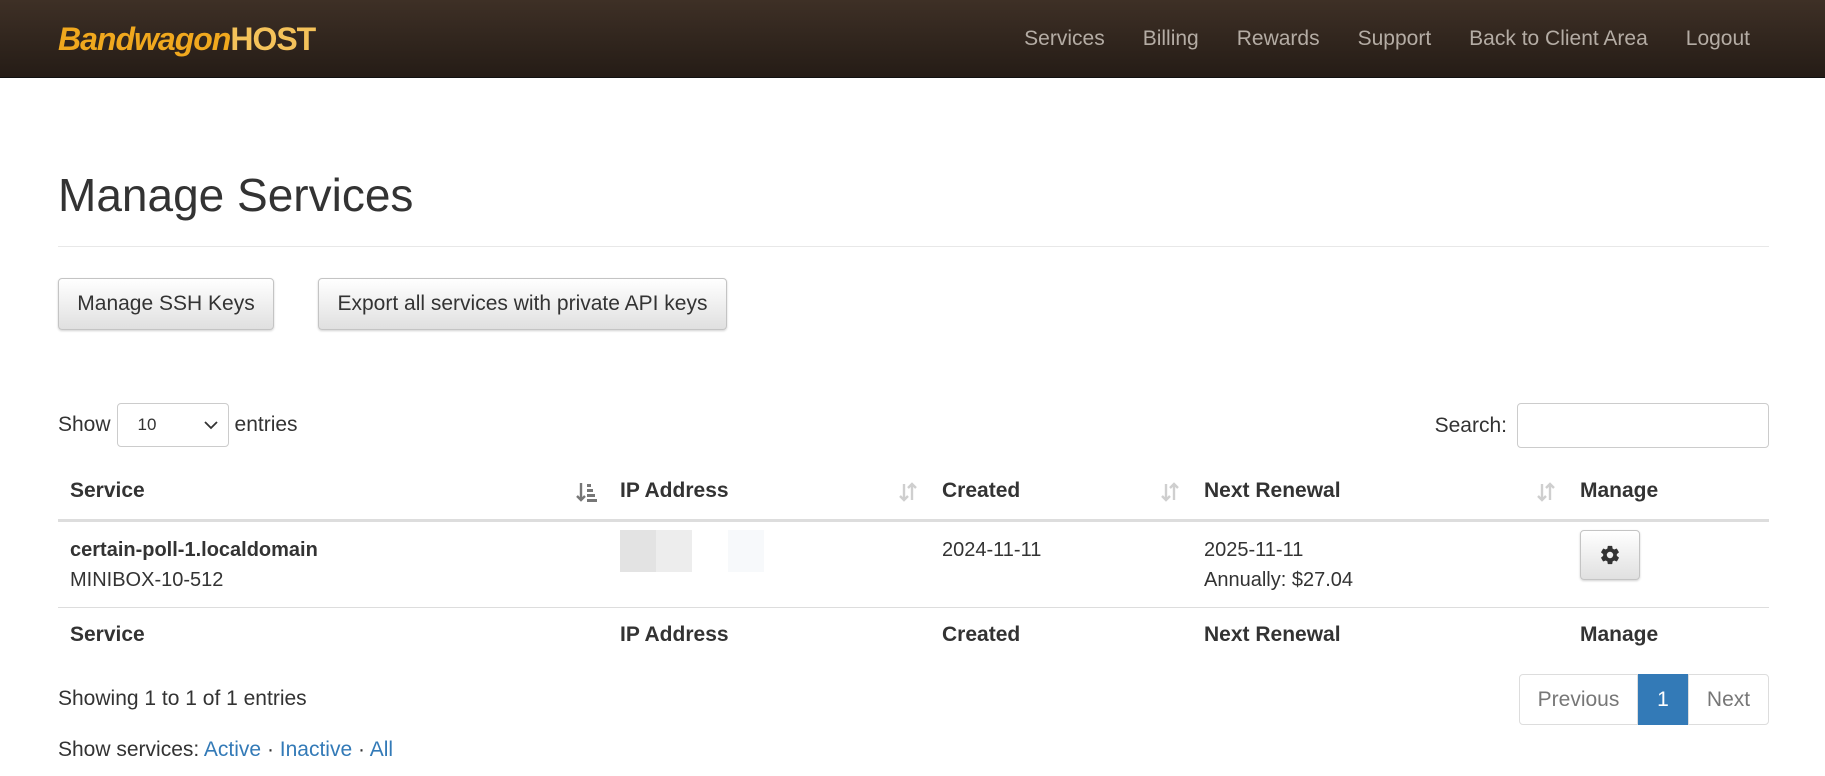 This screenshot has width=1825, height=776. Describe the element at coordinates (1643, 425) in the screenshot. I see `search-input` at that location.